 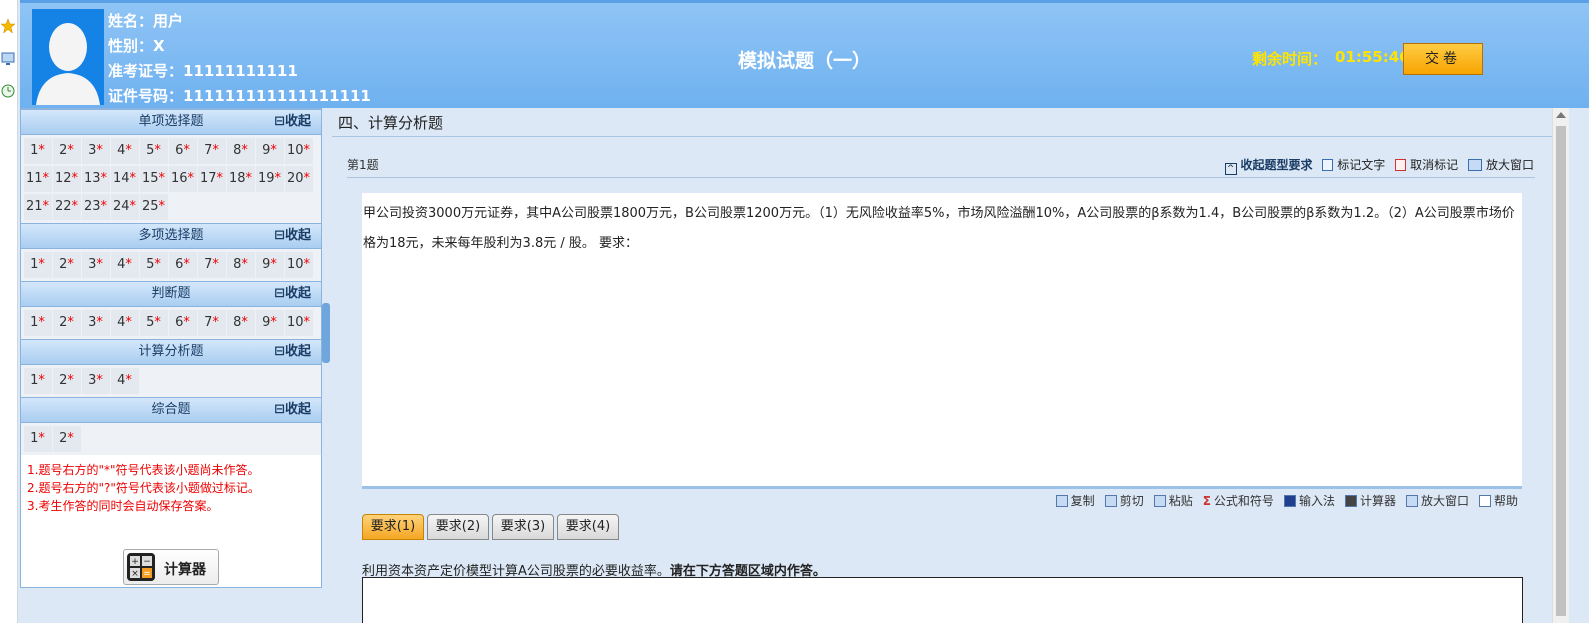 I want to click on question-cell-number: 16, so click(x=179, y=178).